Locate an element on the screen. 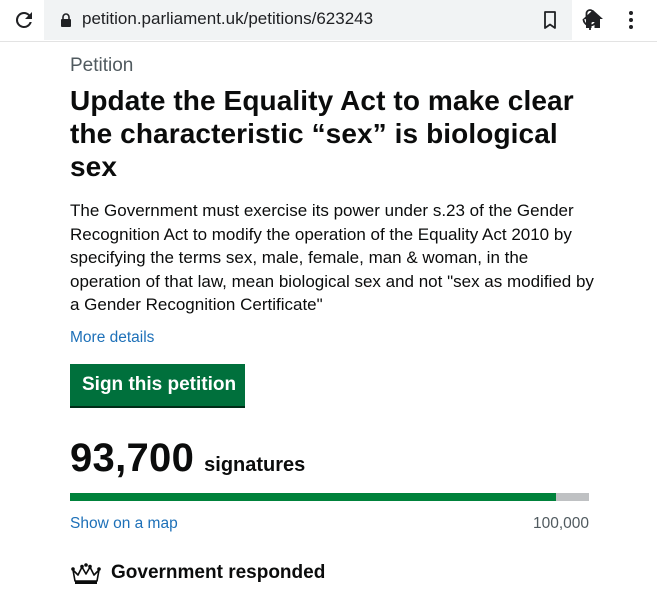 Image resolution: width=657 pixels, height=600 pixels. signature-progress-bar is located at coordinates (329, 496).